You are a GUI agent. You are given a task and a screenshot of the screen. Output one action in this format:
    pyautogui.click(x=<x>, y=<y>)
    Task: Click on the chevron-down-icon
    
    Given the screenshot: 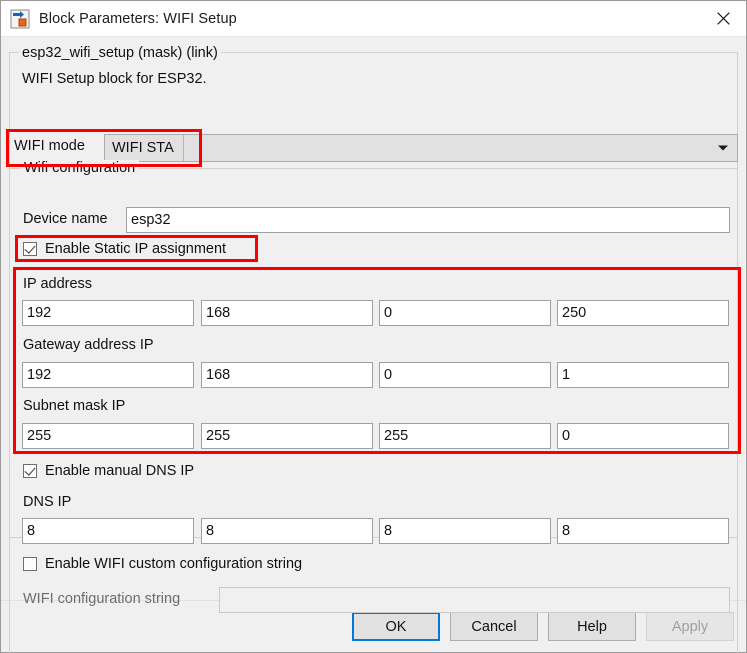 What is the action you would take?
    pyautogui.click(x=723, y=148)
    